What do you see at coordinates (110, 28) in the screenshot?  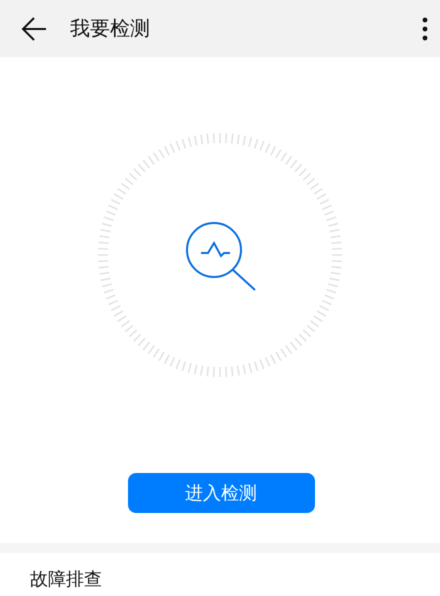 I see `page-title: 我要检测` at bounding box center [110, 28].